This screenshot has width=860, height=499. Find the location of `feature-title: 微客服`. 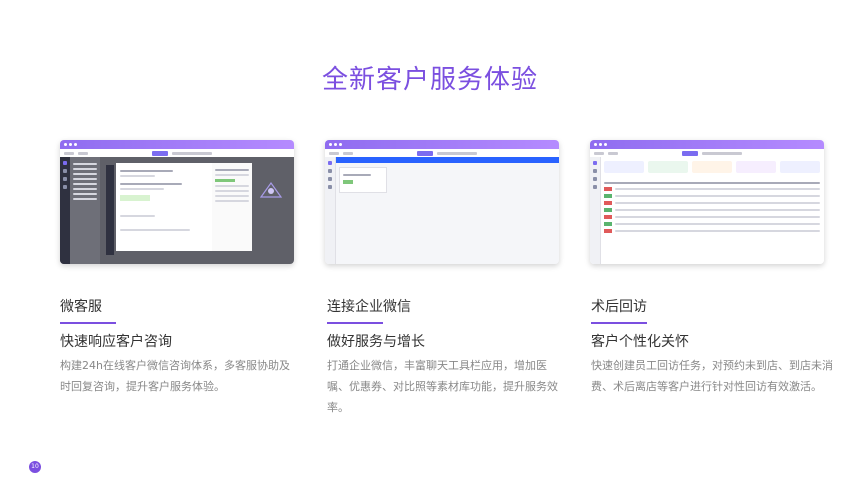

feature-title: 微客服 is located at coordinates (81, 307).